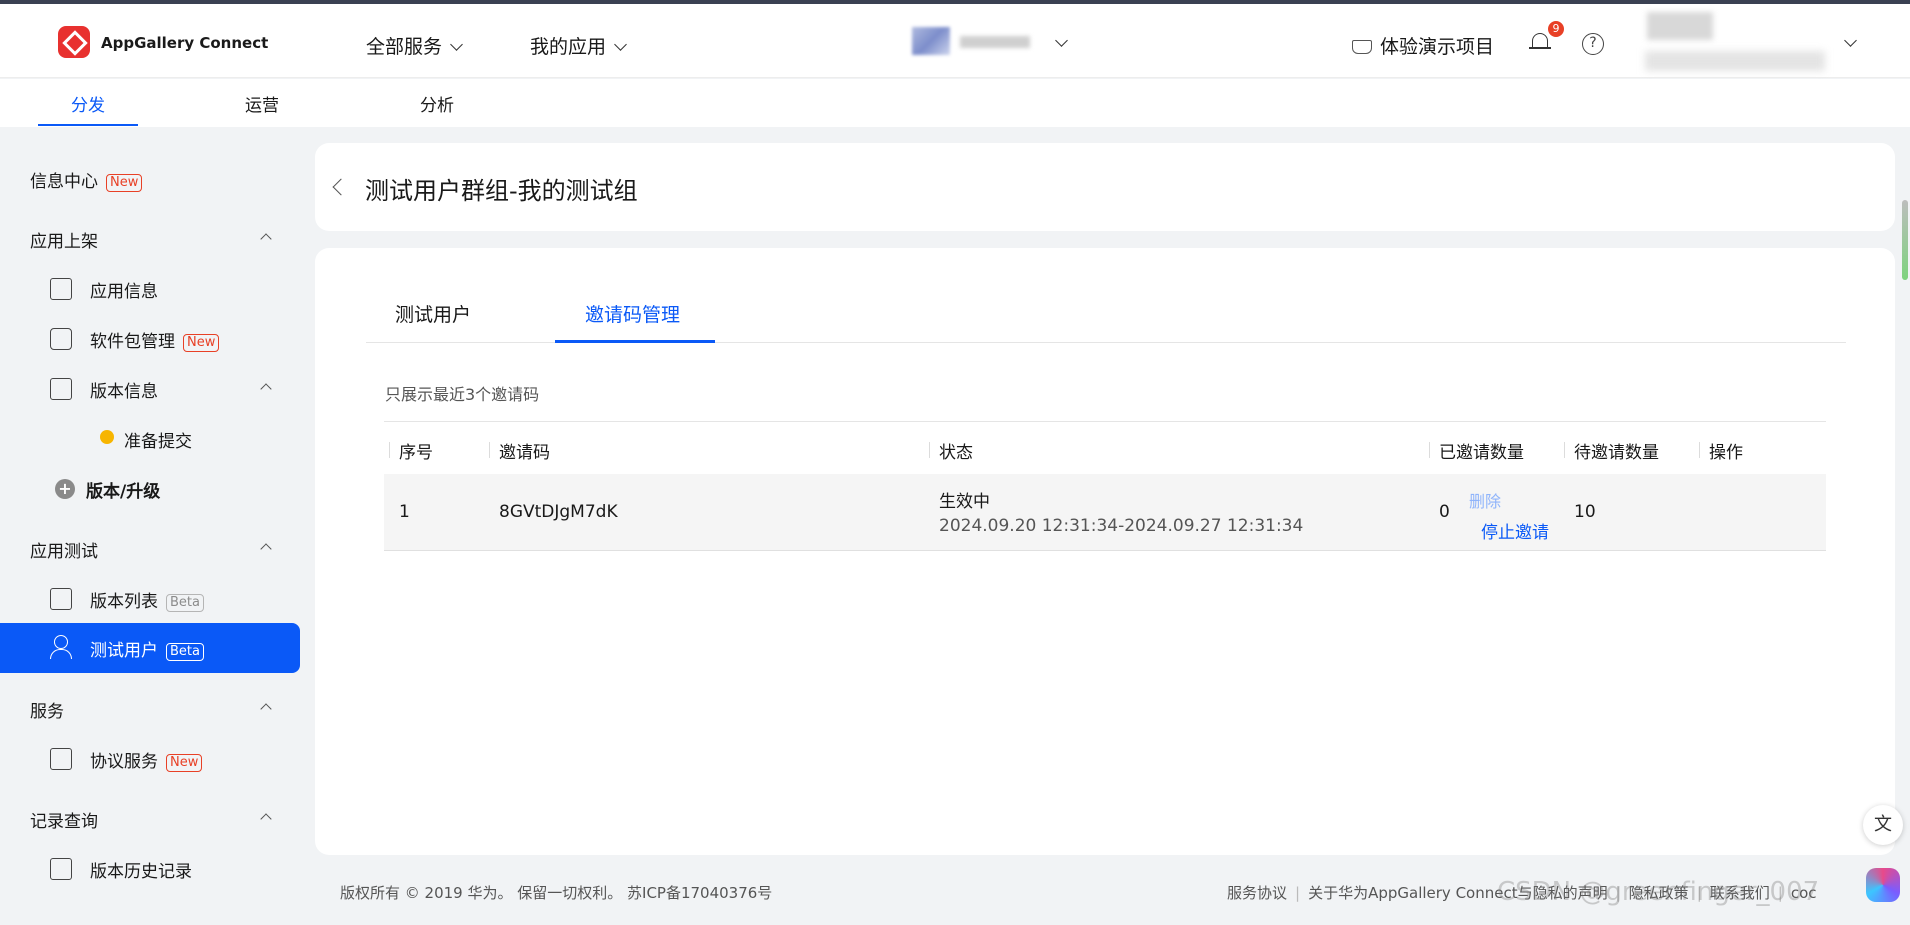 The height and width of the screenshot is (925, 1910). Describe the element at coordinates (64, 549) in the screenshot. I see `sidebar-group-test: 应用测试` at that location.